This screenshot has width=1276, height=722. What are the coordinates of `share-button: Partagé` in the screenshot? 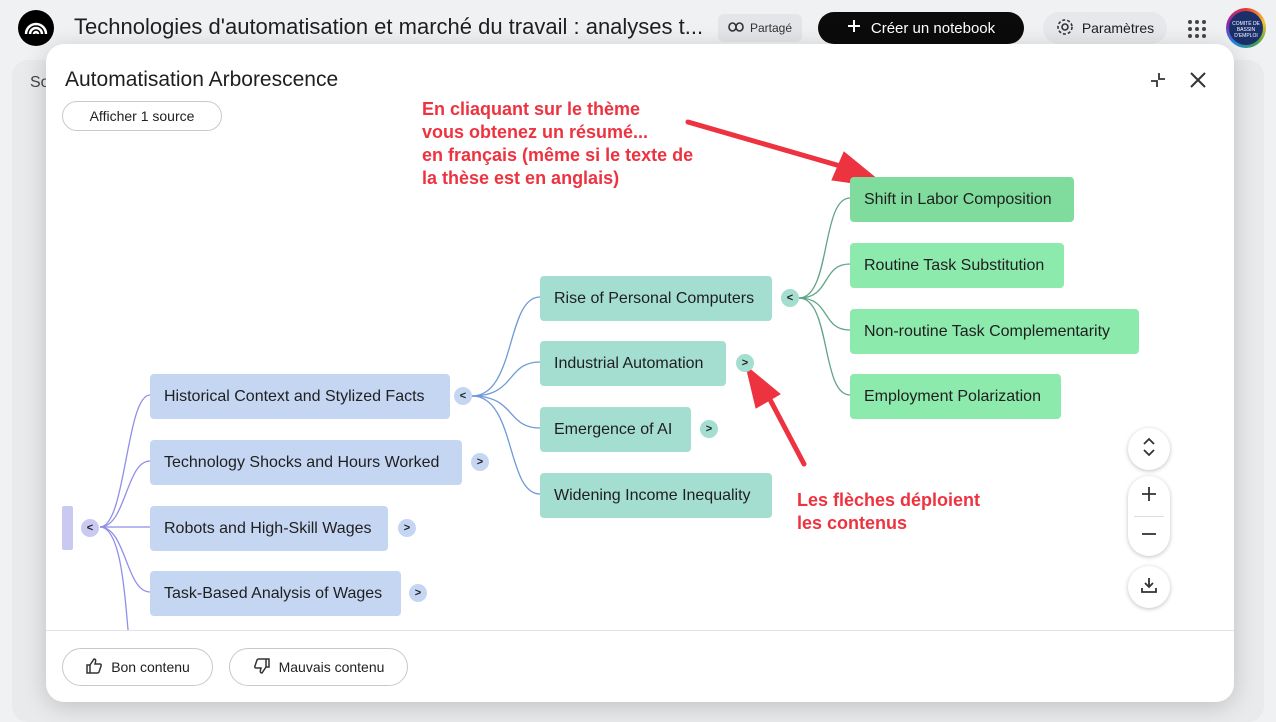 It's located at (760, 28).